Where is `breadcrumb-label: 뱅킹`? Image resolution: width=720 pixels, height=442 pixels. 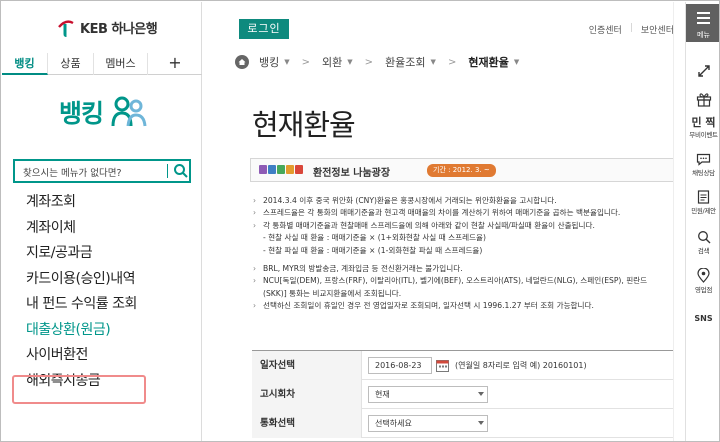
breadcrumb-label: 뱅킹 is located at coordinates (269, 62).